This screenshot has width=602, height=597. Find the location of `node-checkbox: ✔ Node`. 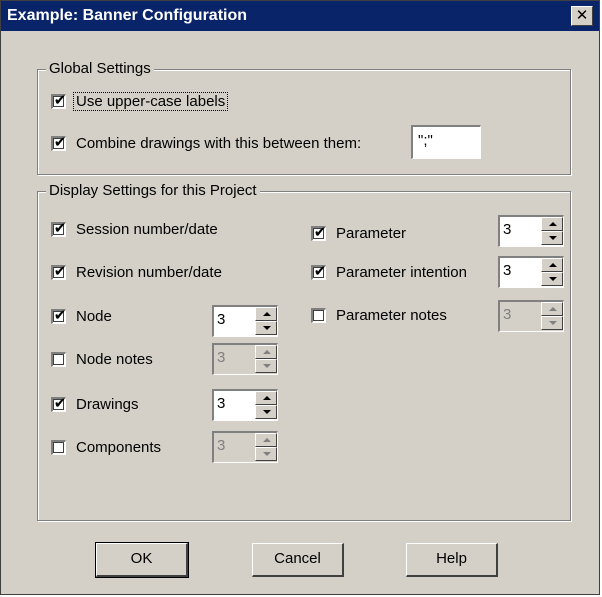

node-checkbox: ✔ Node is located at coordinates (81, 316).